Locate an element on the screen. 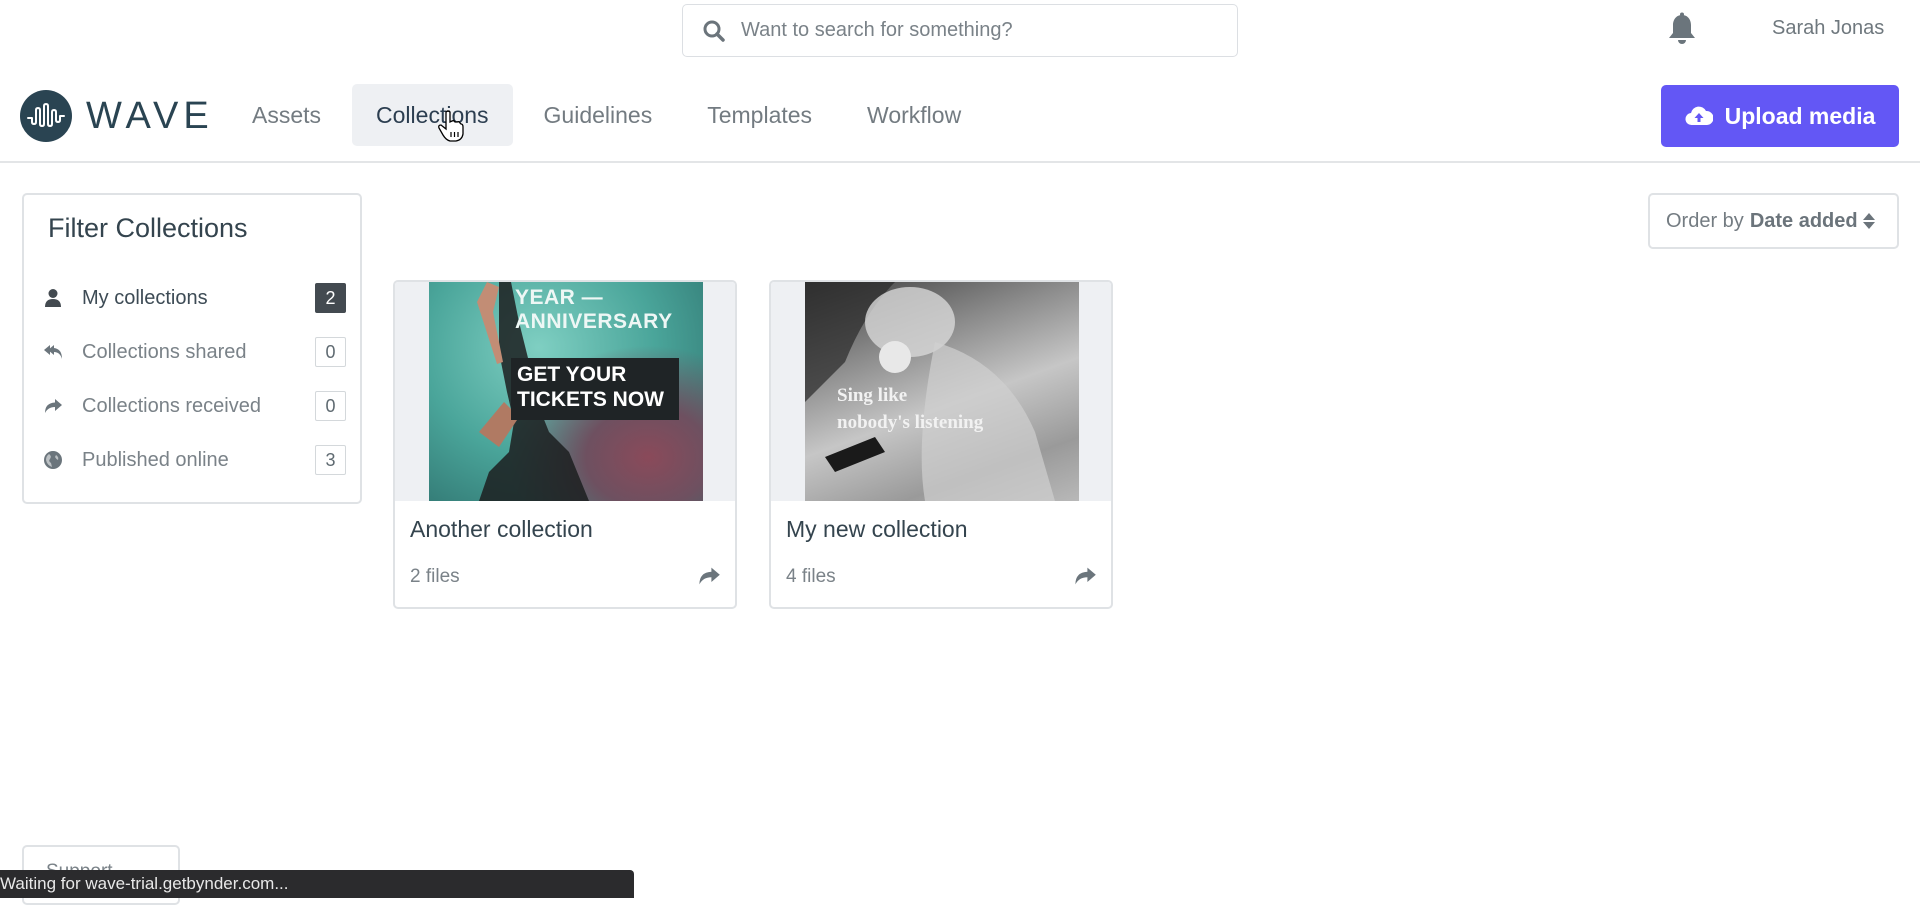 This screenshot has width=1920, height=905. logo: WAVE is located at coordinates (117, 116).